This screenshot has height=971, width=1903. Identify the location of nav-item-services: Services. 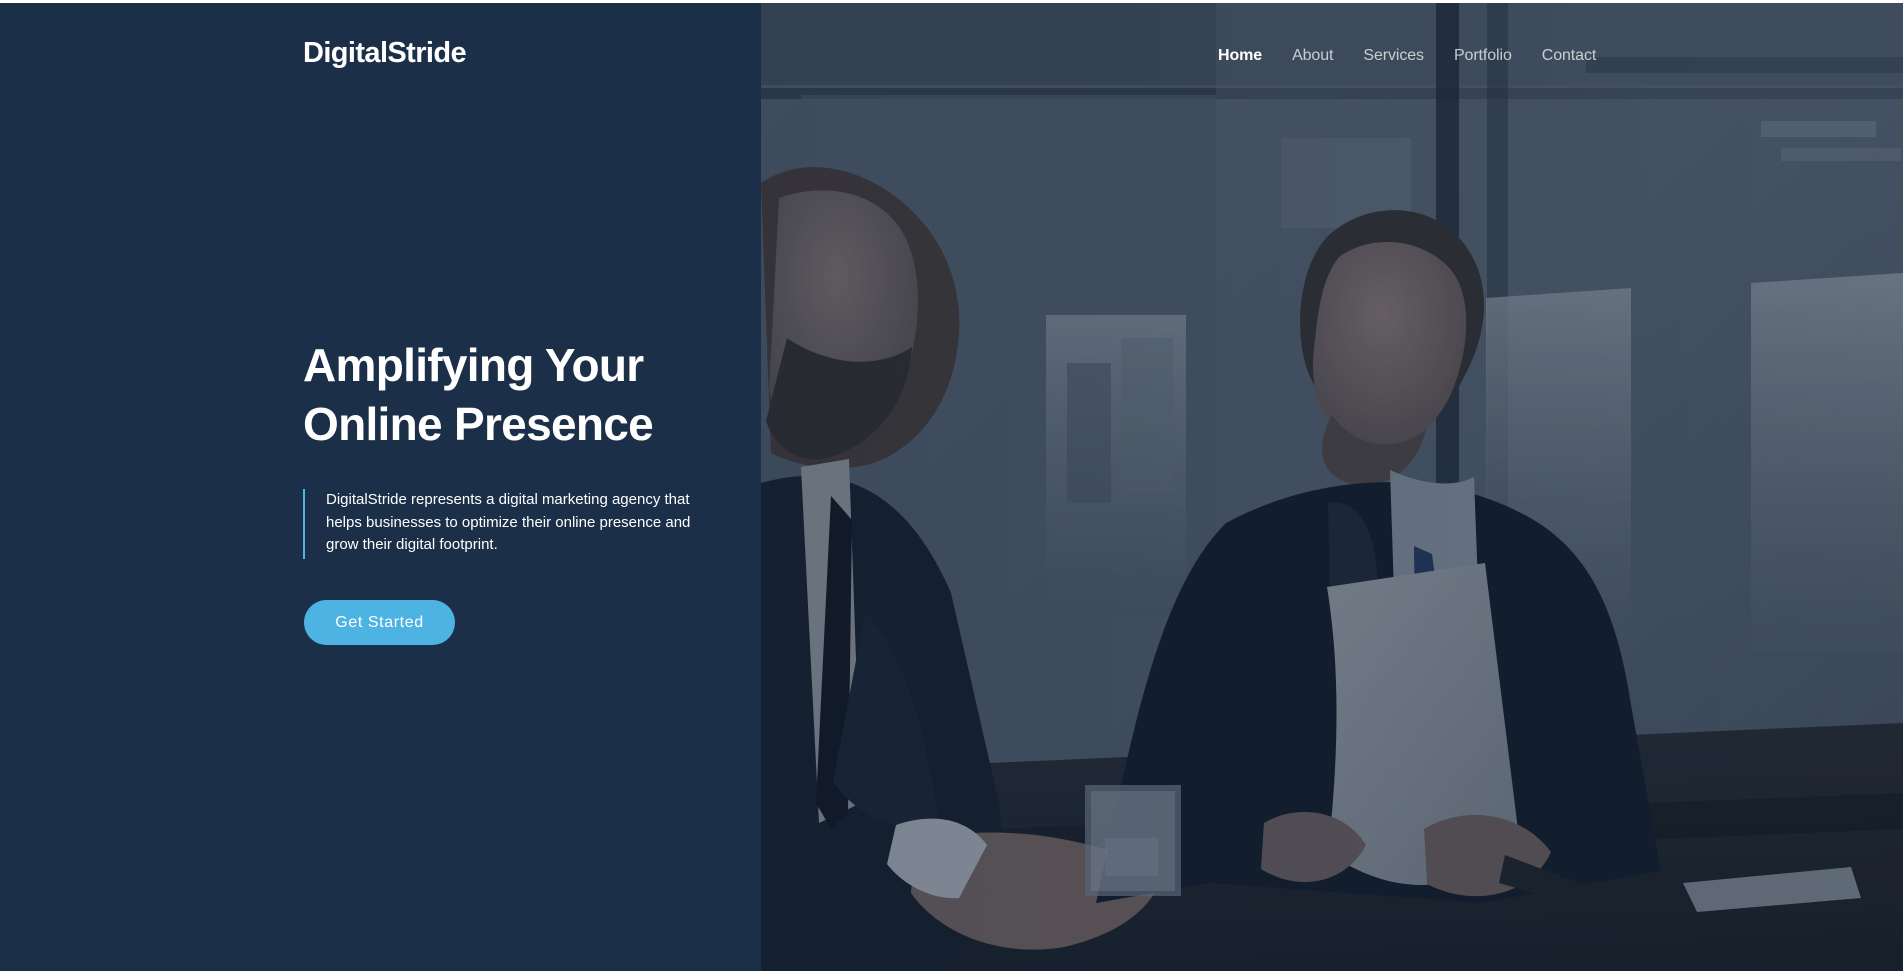
(1393, 56).